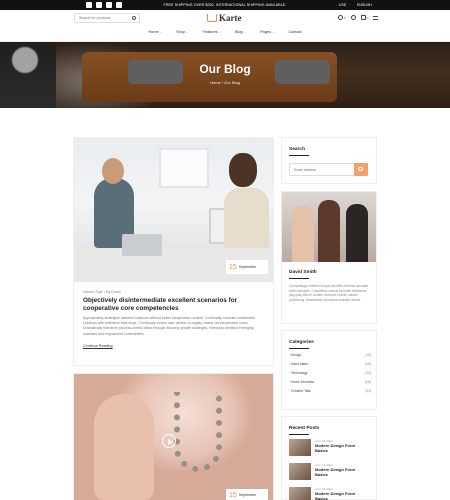  Describe the element at coordinates (267, 32) in the screenshot. I see `nav-item-pages: Pages⌄` at that location.